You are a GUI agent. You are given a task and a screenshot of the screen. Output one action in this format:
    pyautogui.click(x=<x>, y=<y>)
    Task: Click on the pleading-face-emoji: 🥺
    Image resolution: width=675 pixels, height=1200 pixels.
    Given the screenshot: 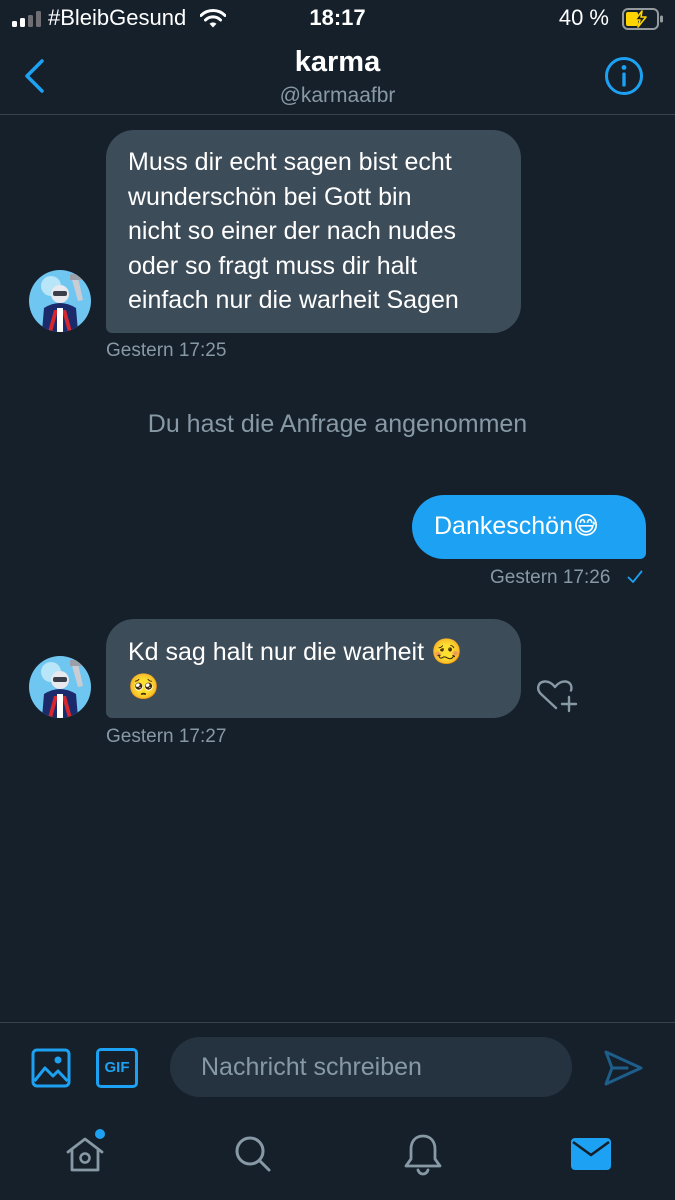 What is the action you would take?
    pyautogui.click(x=144, y=686)
    